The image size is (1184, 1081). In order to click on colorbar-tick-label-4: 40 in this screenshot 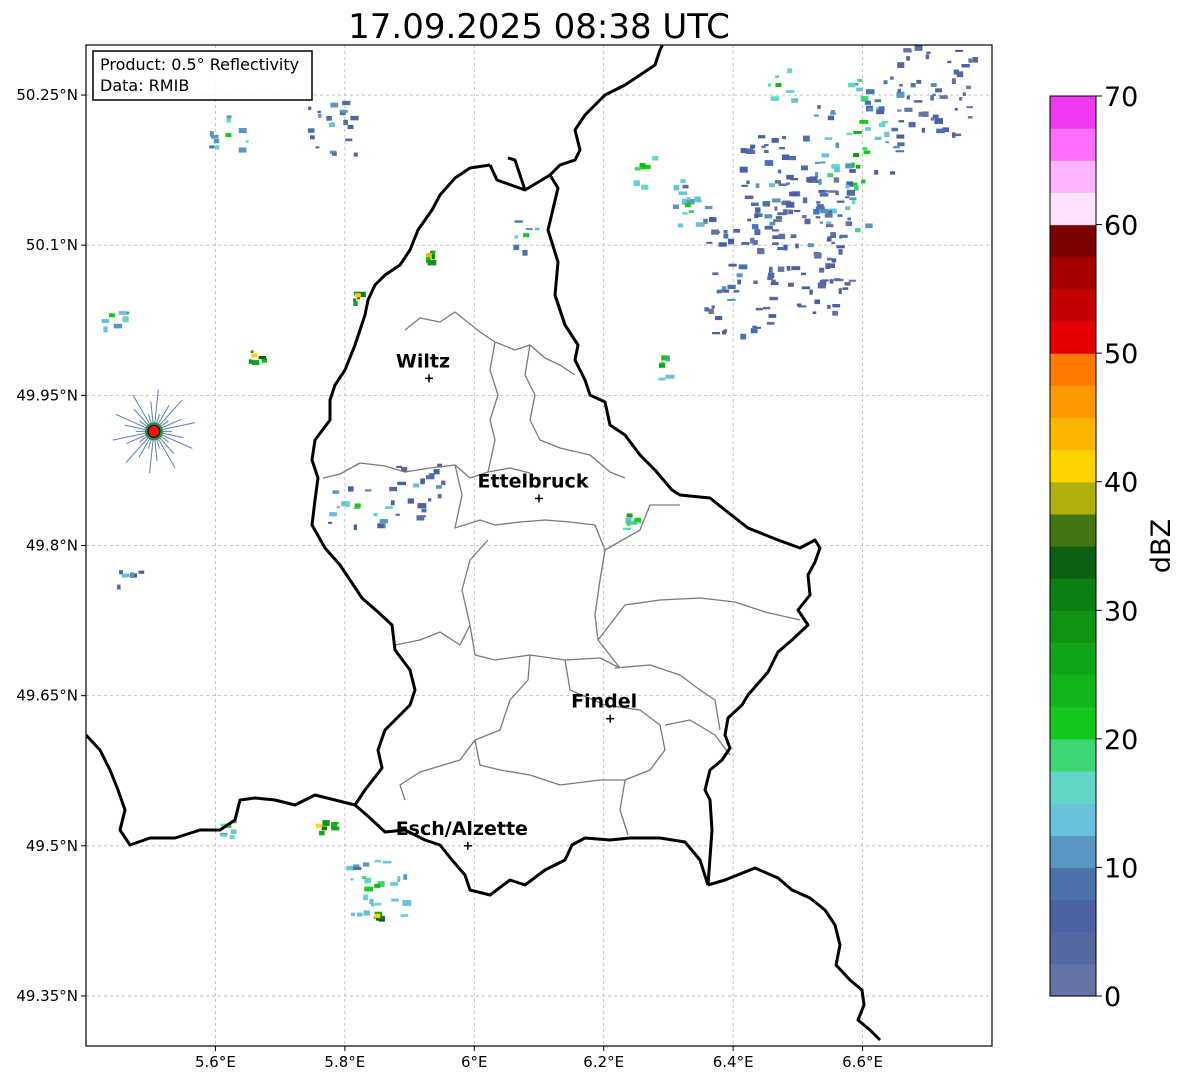, I will do `click(1121, 483)`.